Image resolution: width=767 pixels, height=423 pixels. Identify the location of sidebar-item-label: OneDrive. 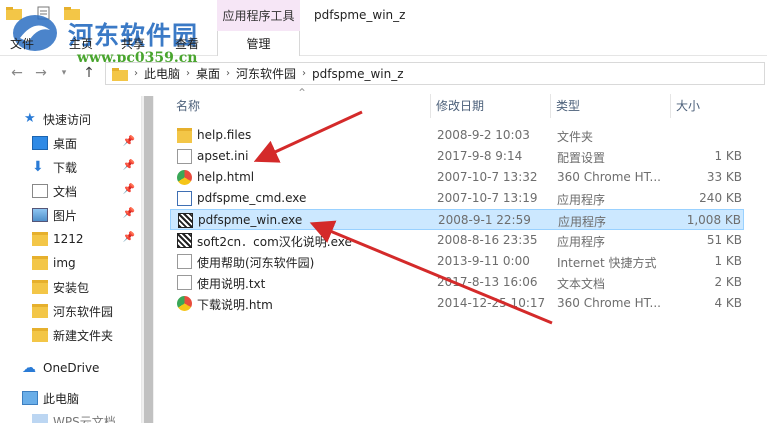
(71, 368).